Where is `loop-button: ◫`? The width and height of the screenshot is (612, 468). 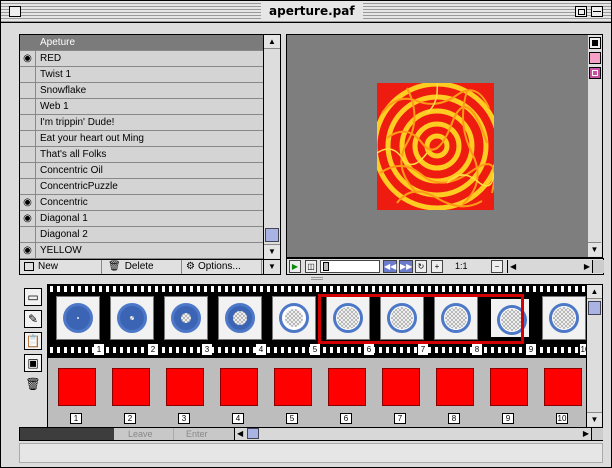
loop-button: ◫ is located at coordinates (311, 266).